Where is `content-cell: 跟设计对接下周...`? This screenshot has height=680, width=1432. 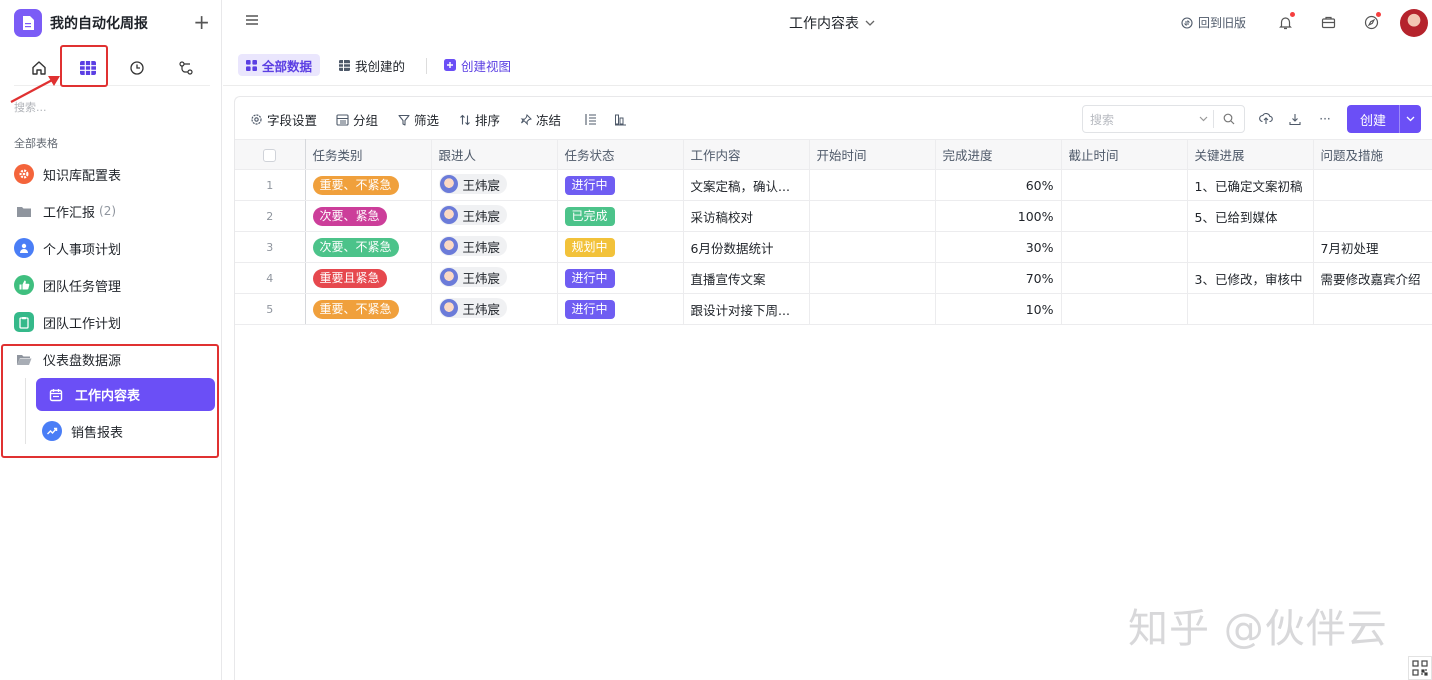 content-cell: 跟设计对接下周... is located at coordinates (746, 309).